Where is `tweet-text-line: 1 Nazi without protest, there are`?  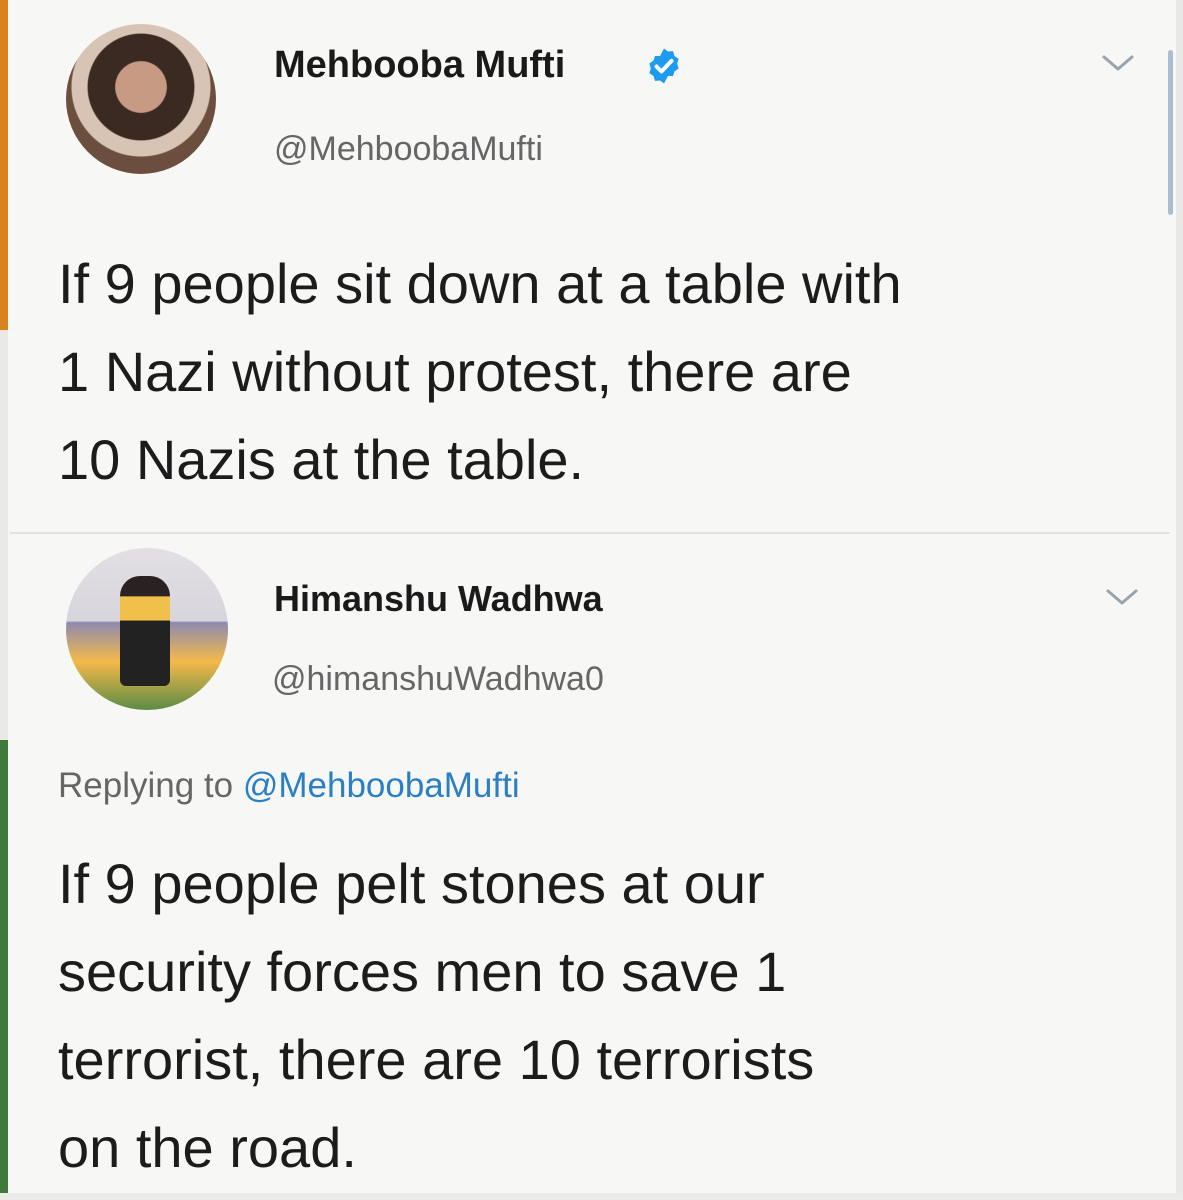
tweet-text-line: 1 Nazi without protest, there are is located at coordinates (455, 371).